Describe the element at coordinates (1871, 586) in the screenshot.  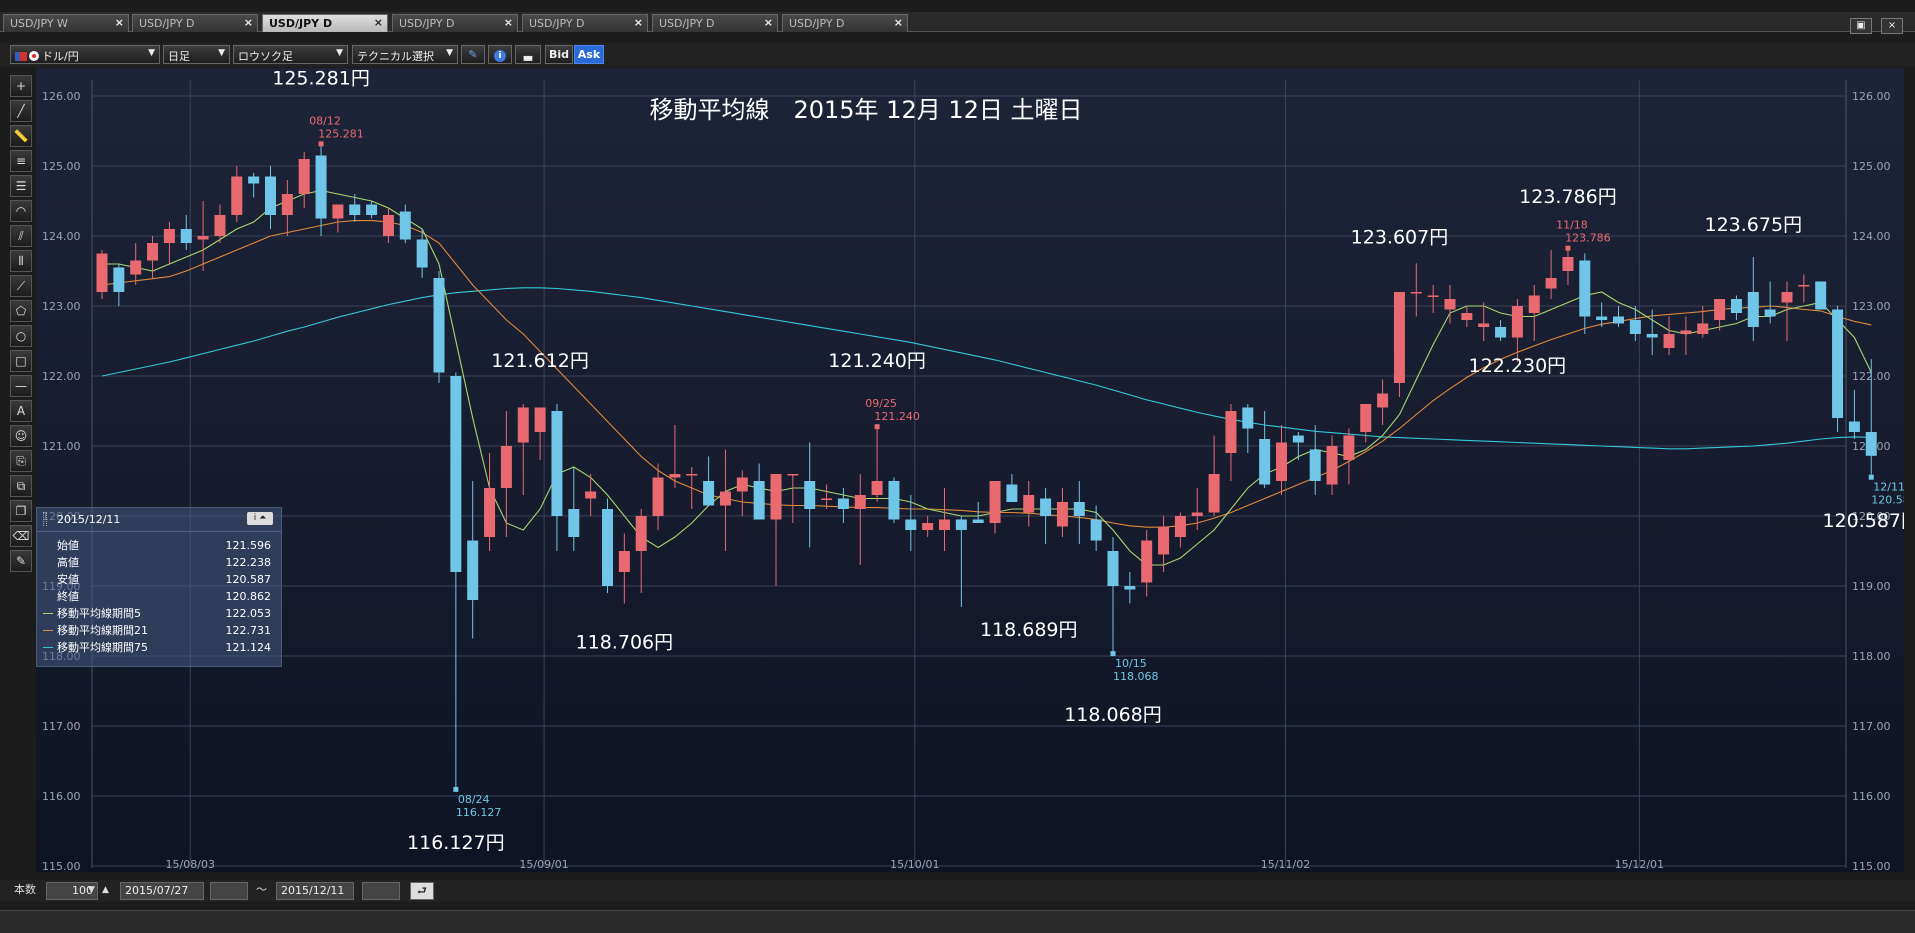
I see `y-tick-label: 119.00` at that location.